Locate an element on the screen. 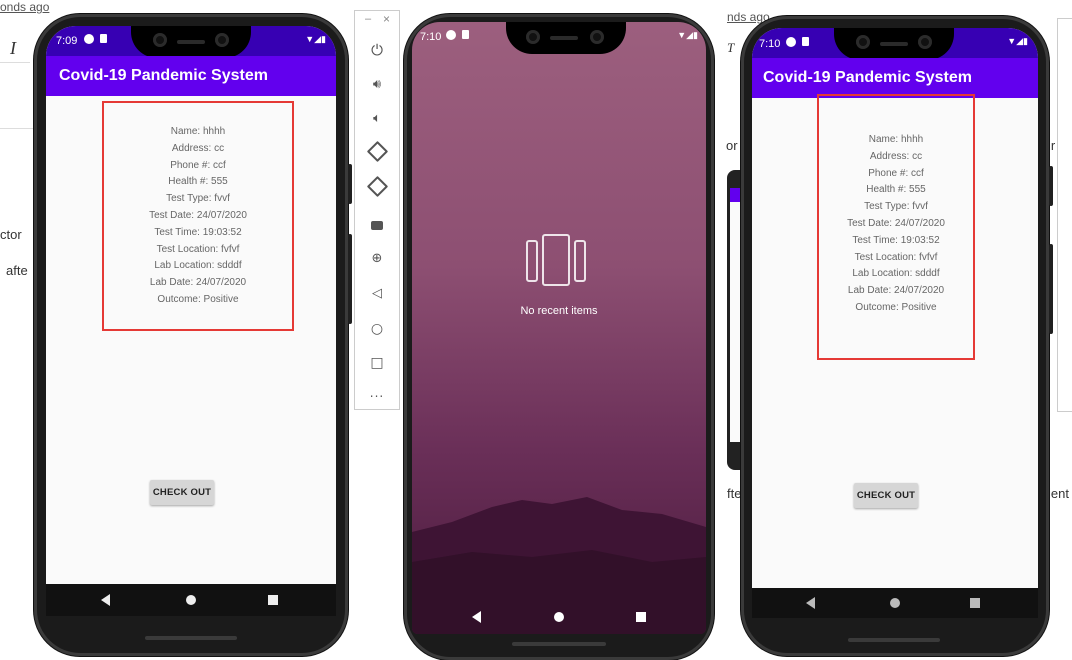 This screenshot has width=1072, height=660. power-icon: ⏻ is located at coordinates (377, 50).